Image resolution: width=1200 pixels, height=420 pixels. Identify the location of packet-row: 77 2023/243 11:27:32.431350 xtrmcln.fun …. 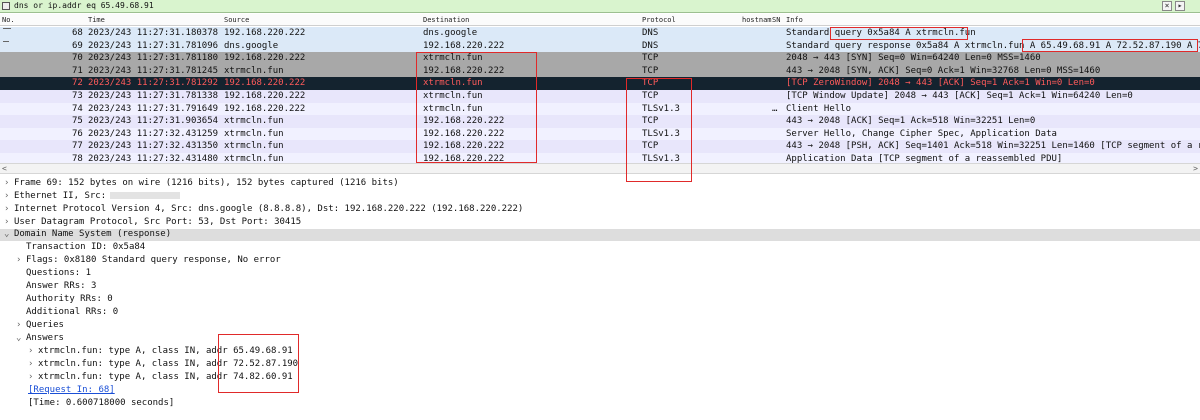
(600, 146).